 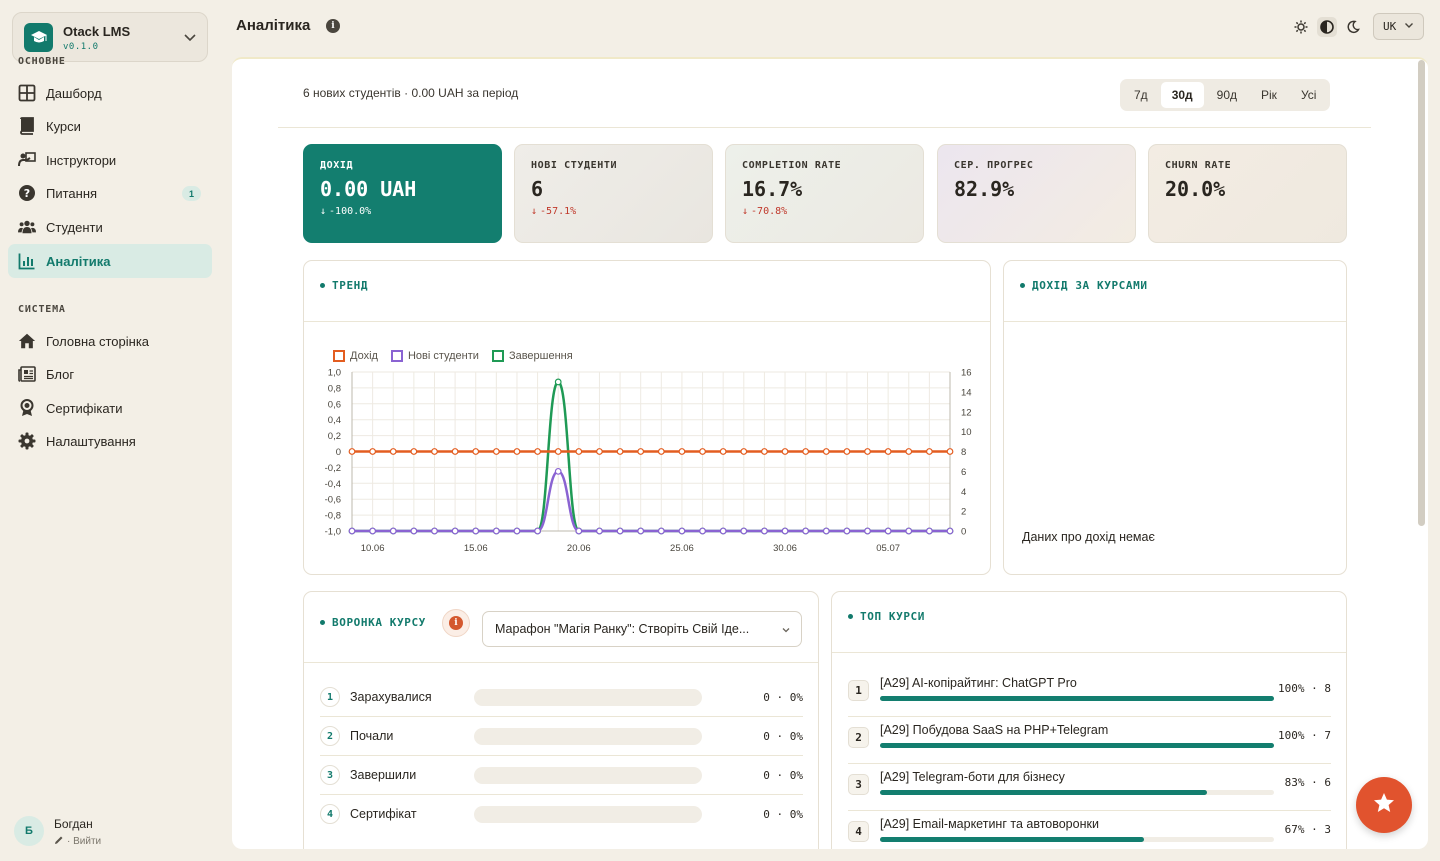 What do you see at coordinates (391, 697) in the screenshot?
I see `step-label: Зарахувалися` at bounding box center [391, 697].